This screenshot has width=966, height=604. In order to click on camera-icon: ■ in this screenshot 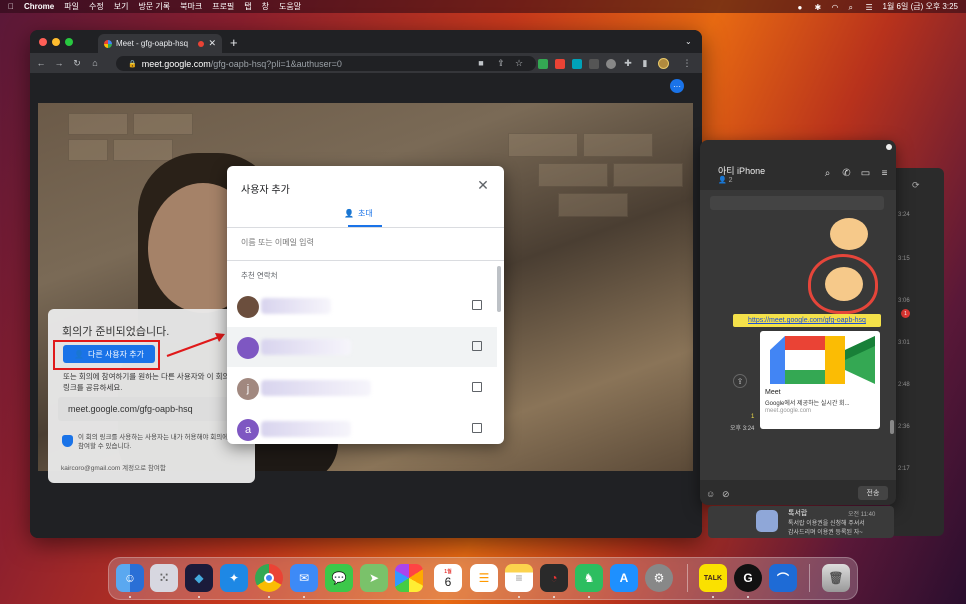, I will do `click(481, 63)`.